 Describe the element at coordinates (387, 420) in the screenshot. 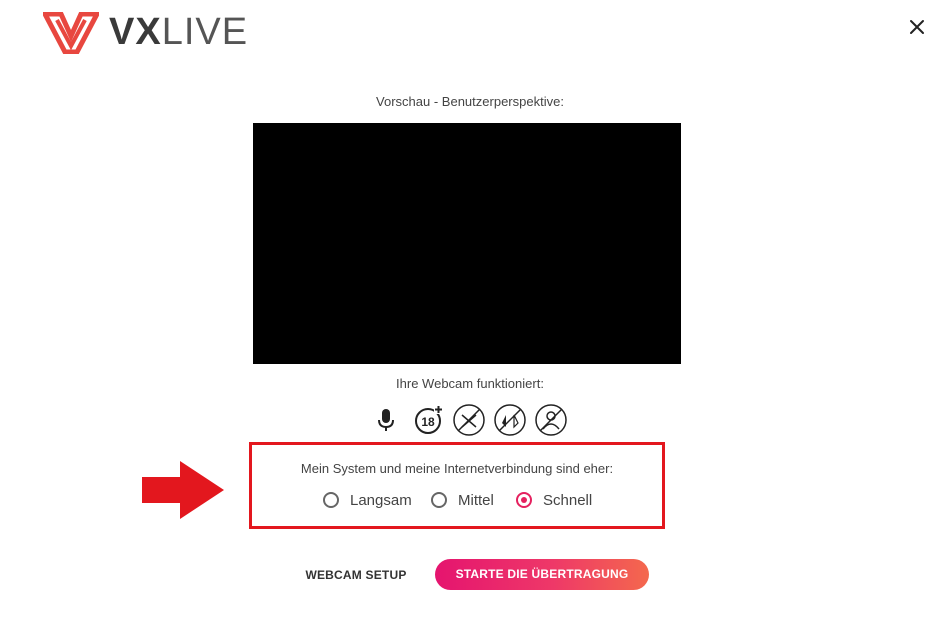

I see `microphone-icon` at that location.